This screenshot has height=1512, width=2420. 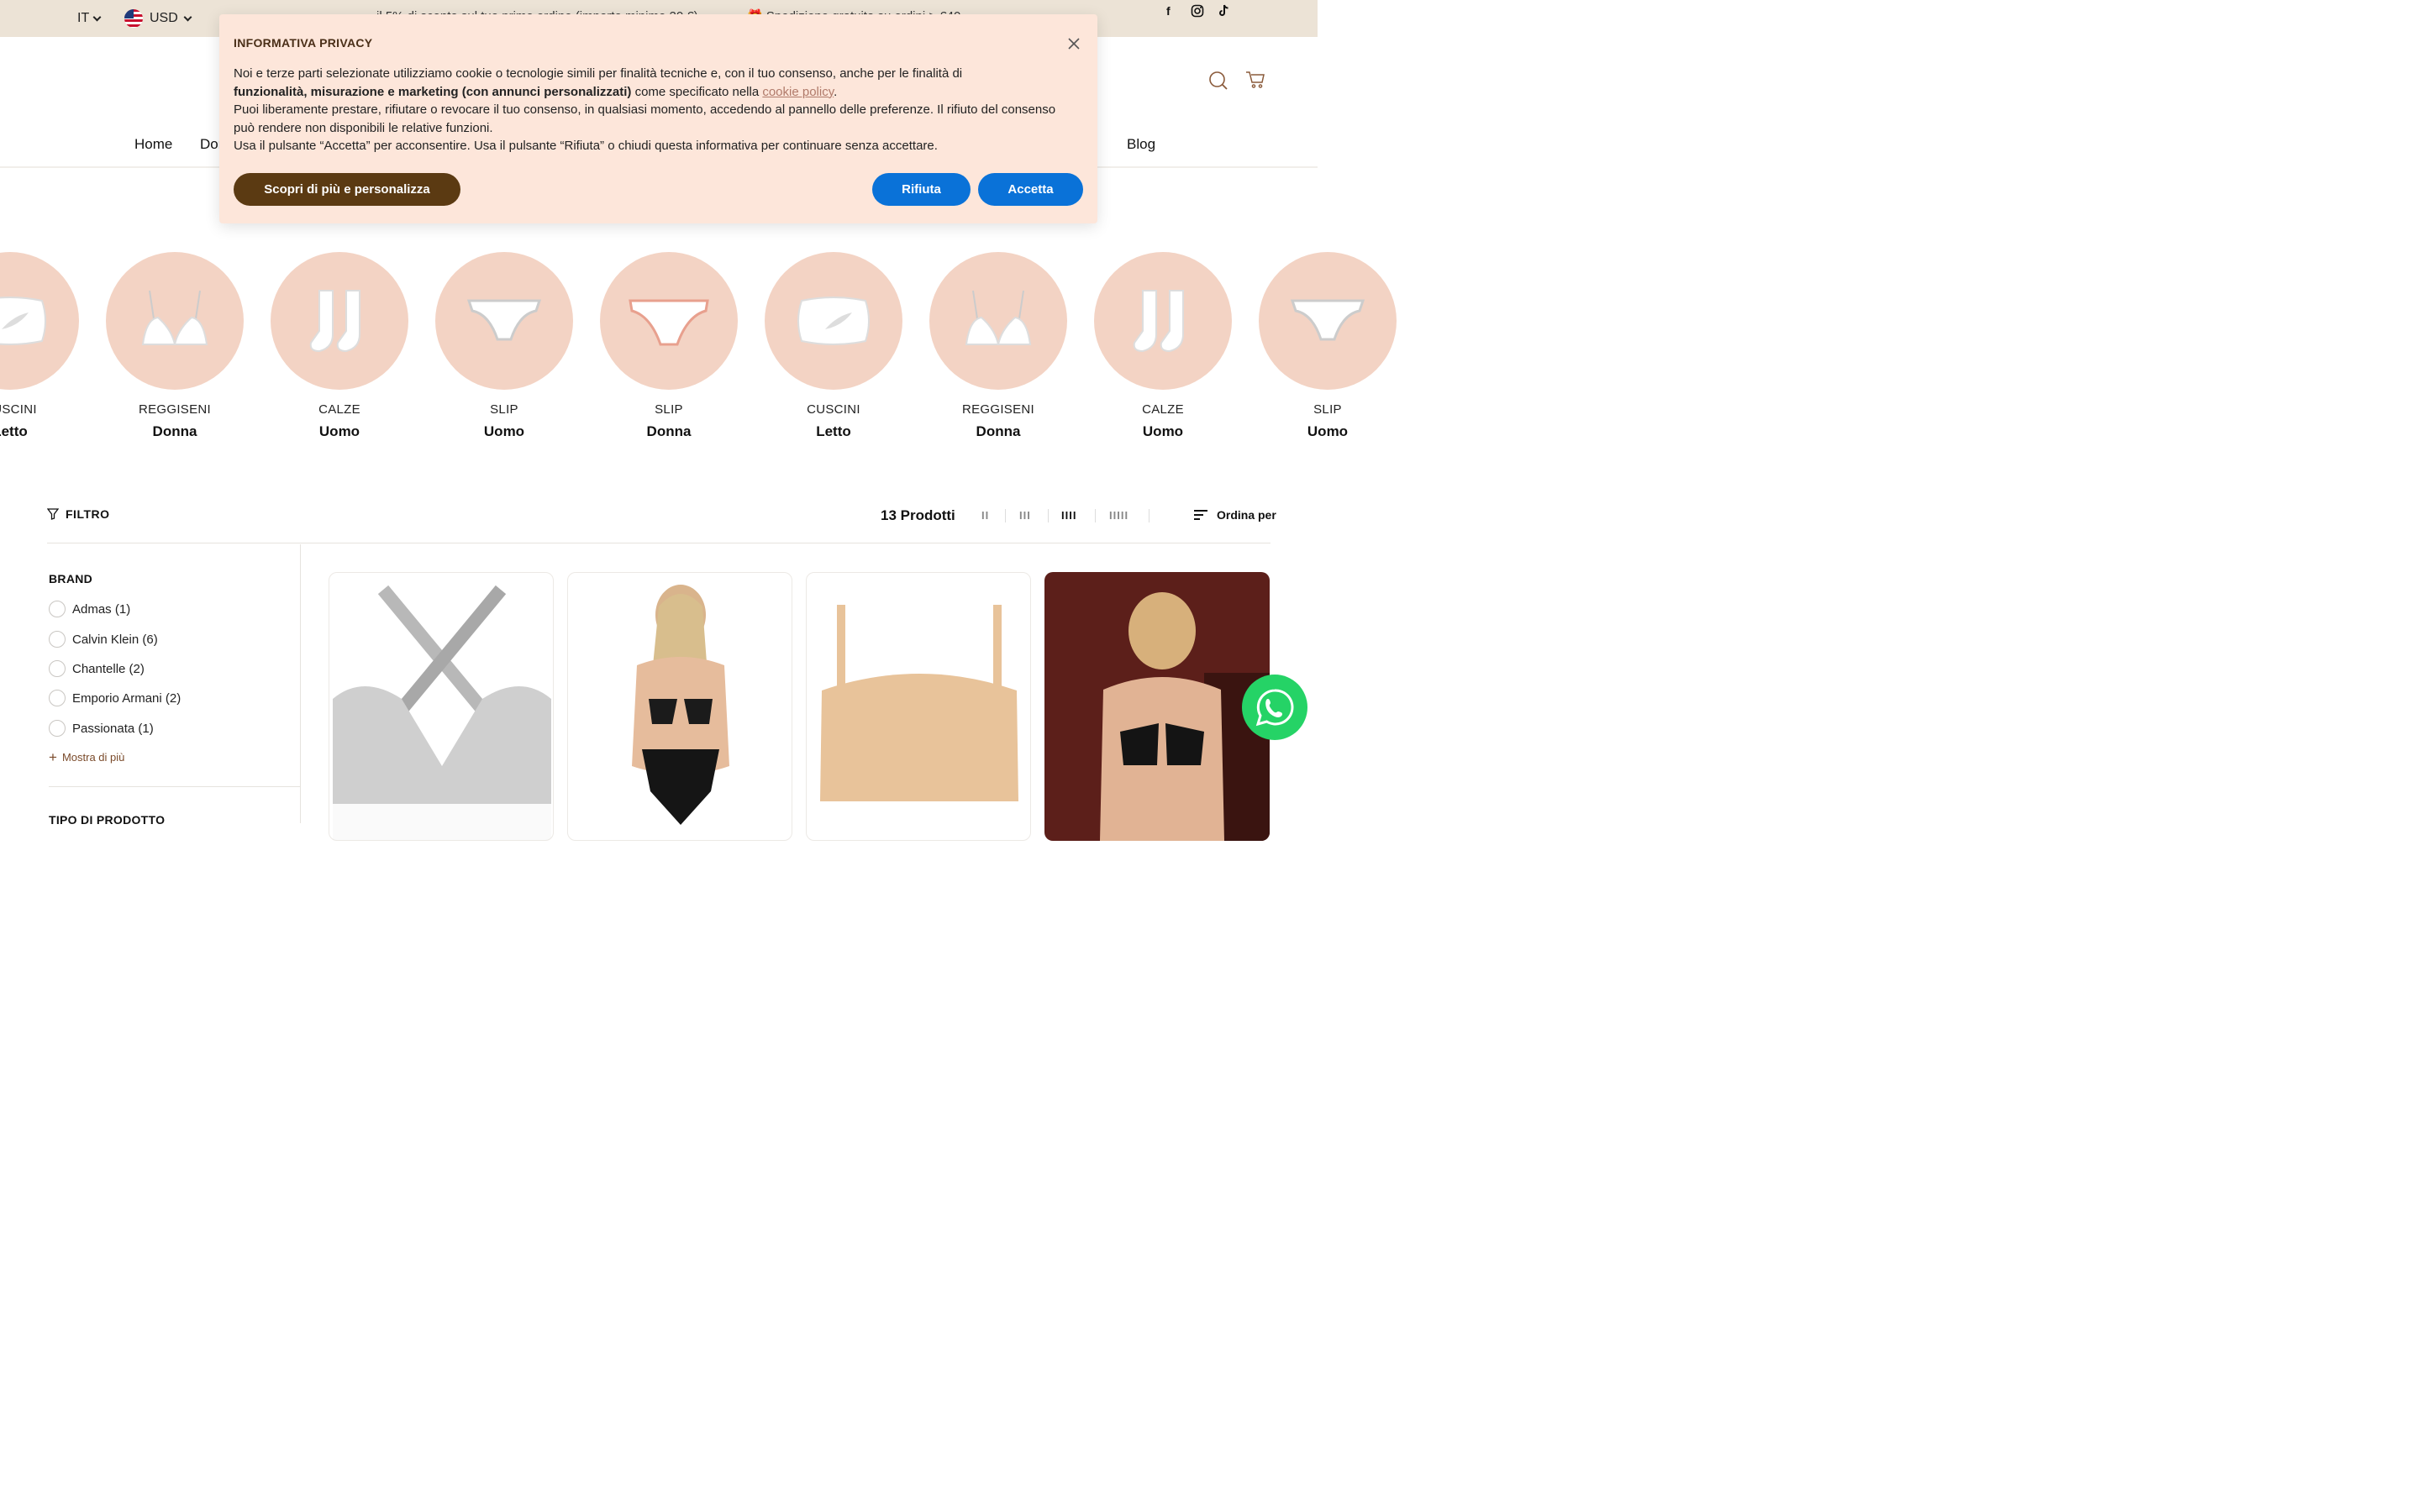 I want to click on learn-more-customize-button: Scopri di più e personalizza, so click(x=347, y=189).